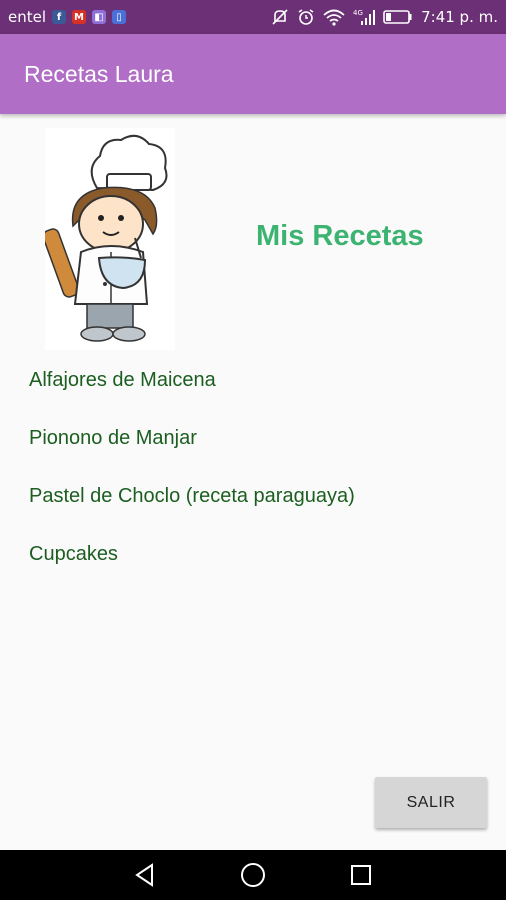 This screenshot has height=900, width=506. What do you see at coordinates (119, 17) in the screenshot?
I see `phone-icon: ▯` at bounding box center [119, 17].